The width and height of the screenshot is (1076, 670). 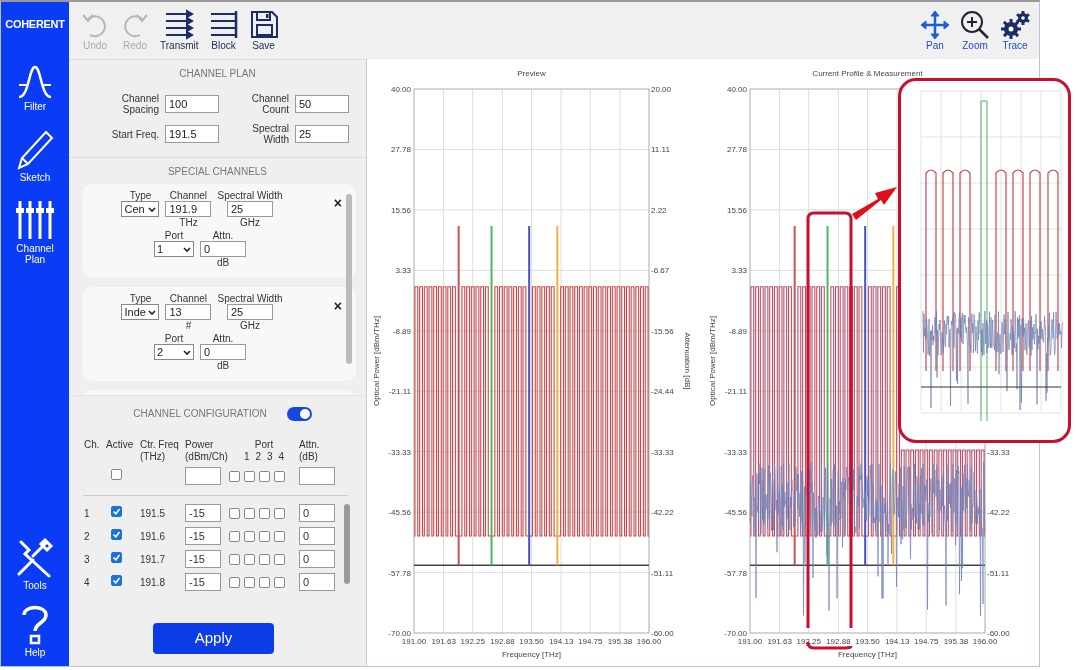 What do you see at coordinates (867, 73) in the screenshot?
I see `chart-title: Current Profile & Measurement` at bounding box center [867, 73].